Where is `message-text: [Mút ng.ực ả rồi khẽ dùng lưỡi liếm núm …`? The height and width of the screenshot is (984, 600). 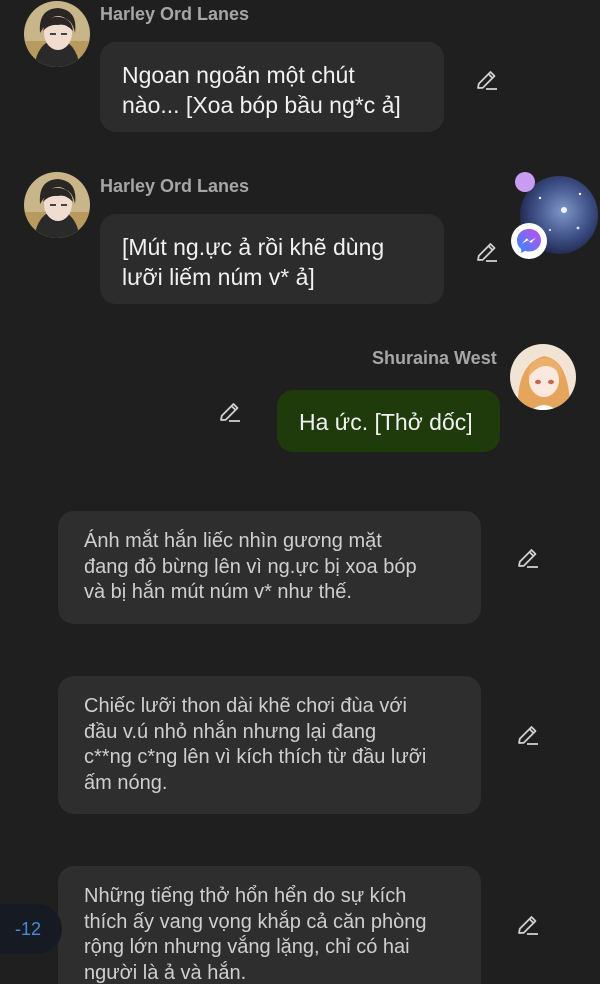
message-text: [Mút ng.ực ả rồi khẽ dùng lưỡi liếm núm … is located at coordinates (253, 262).